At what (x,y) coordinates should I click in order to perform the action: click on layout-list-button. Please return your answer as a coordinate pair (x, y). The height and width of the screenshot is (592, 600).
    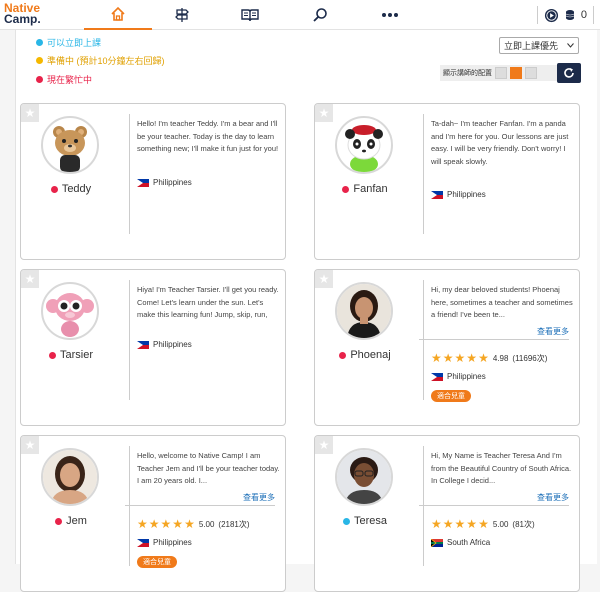
    Looking at the image, I should click on (501, 73).